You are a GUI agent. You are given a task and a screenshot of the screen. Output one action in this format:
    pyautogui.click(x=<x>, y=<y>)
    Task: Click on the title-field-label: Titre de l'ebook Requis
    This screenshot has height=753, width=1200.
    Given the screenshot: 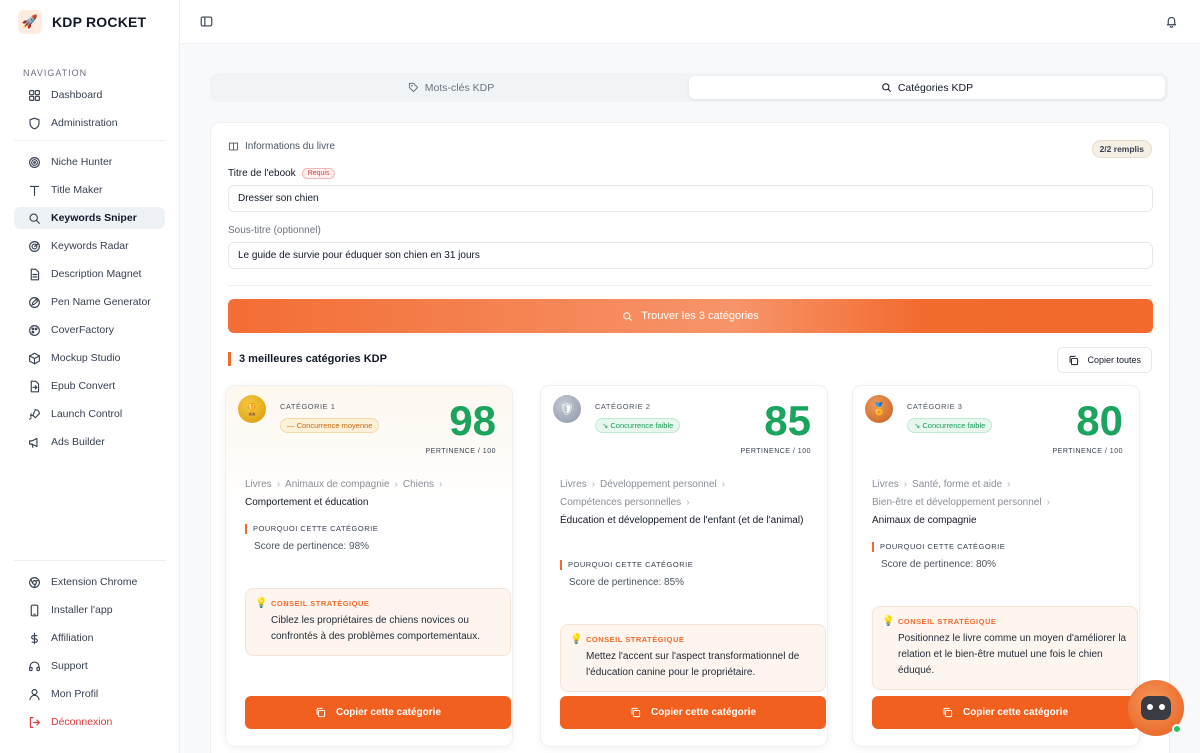 What is the action you would take?
    pyautogui.click(x=282, y=173)
    